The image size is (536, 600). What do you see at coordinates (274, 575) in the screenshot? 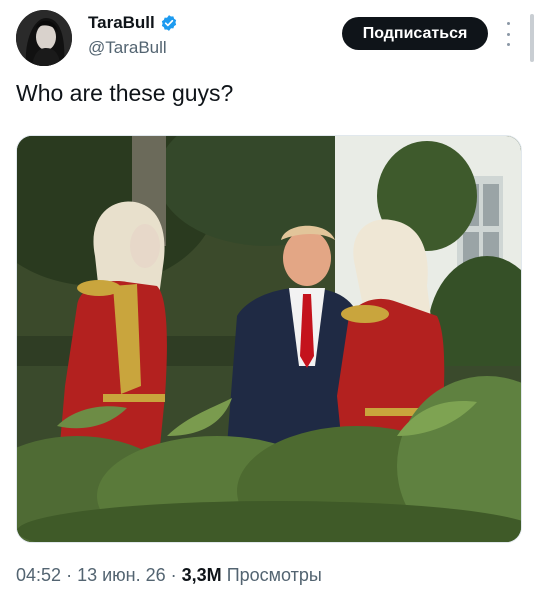
I see `views-label: Просмотры` at bounding box center [274, 575].